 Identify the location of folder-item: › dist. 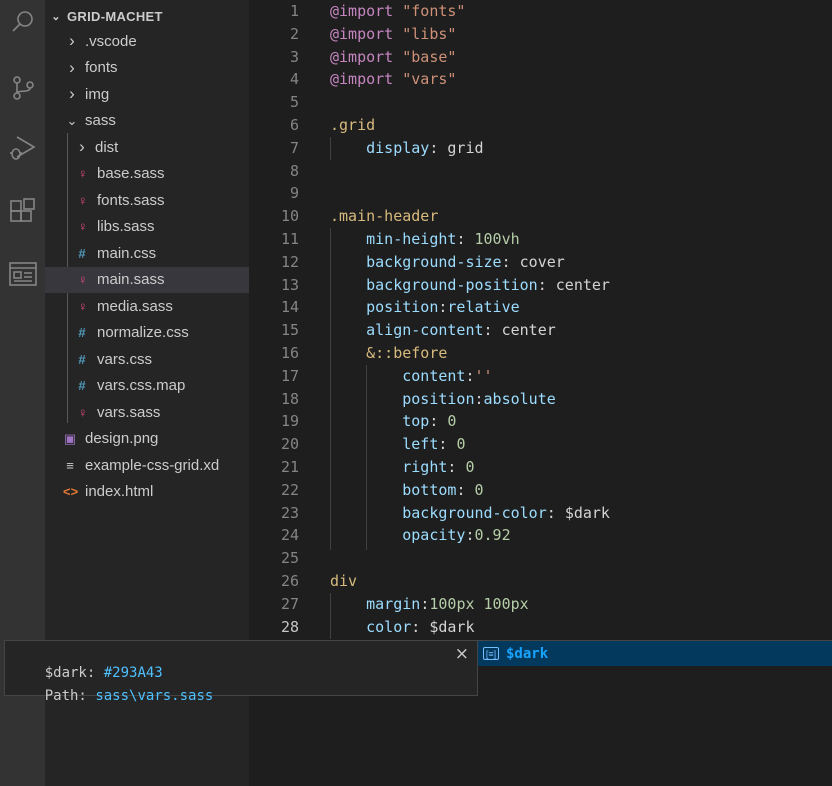
(147, 147).